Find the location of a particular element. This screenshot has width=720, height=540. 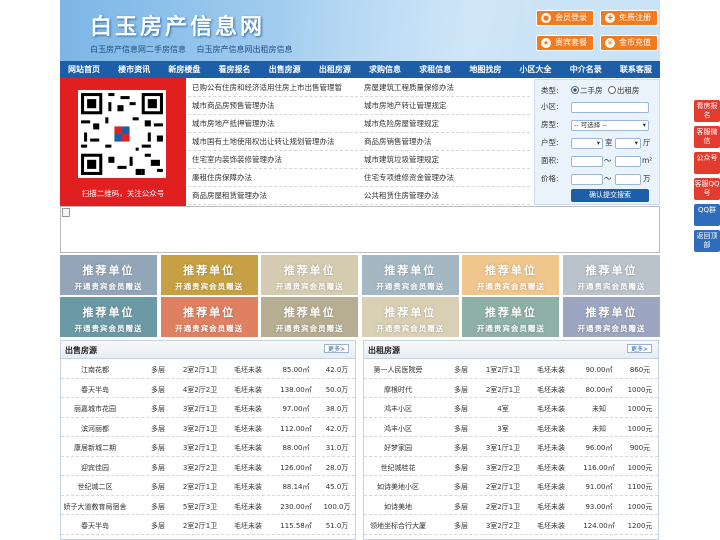

nav-home: 网站首页 is located at coordinates (84, 69).